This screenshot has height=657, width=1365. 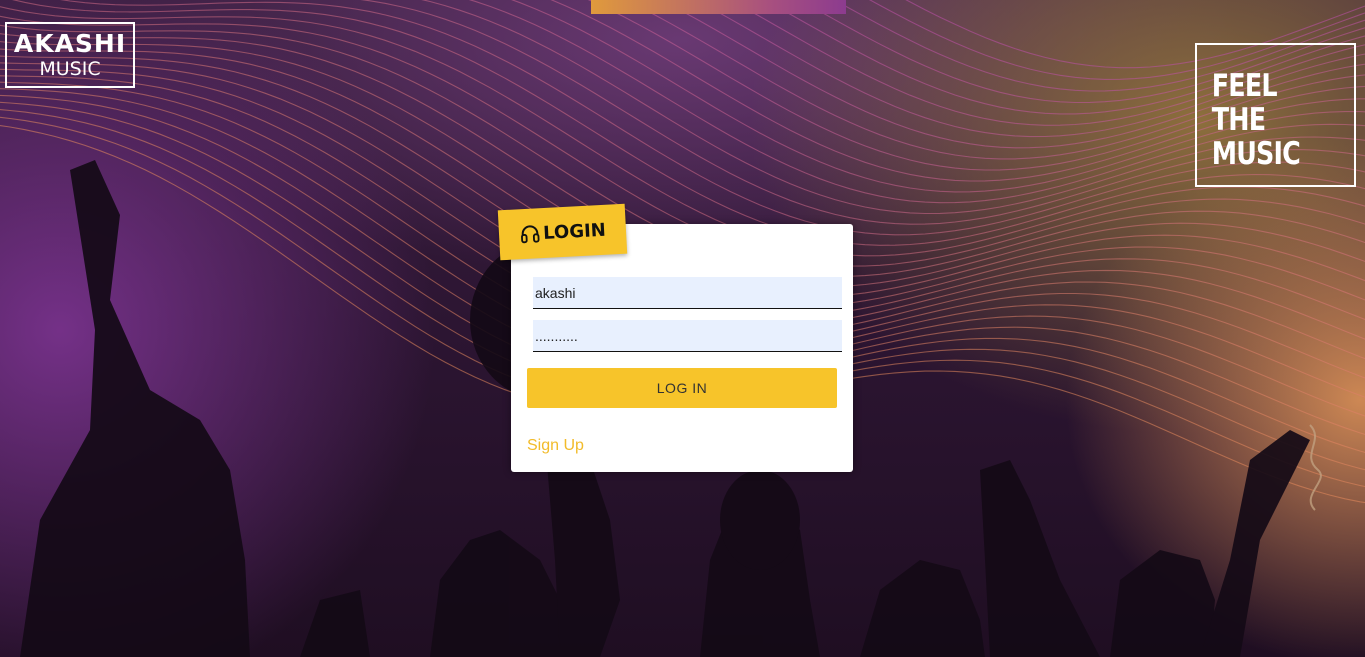 What do you see at coordinates (1256, 154) in the screenshot?
I see `tagline-line-3: MUSIC` at bounding box center [1256, 154].